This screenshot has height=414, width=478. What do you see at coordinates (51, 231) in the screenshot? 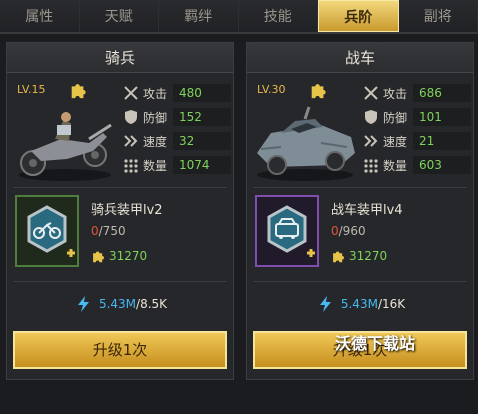
I see `motorcycle-icon` at bounding box center [51, 231].